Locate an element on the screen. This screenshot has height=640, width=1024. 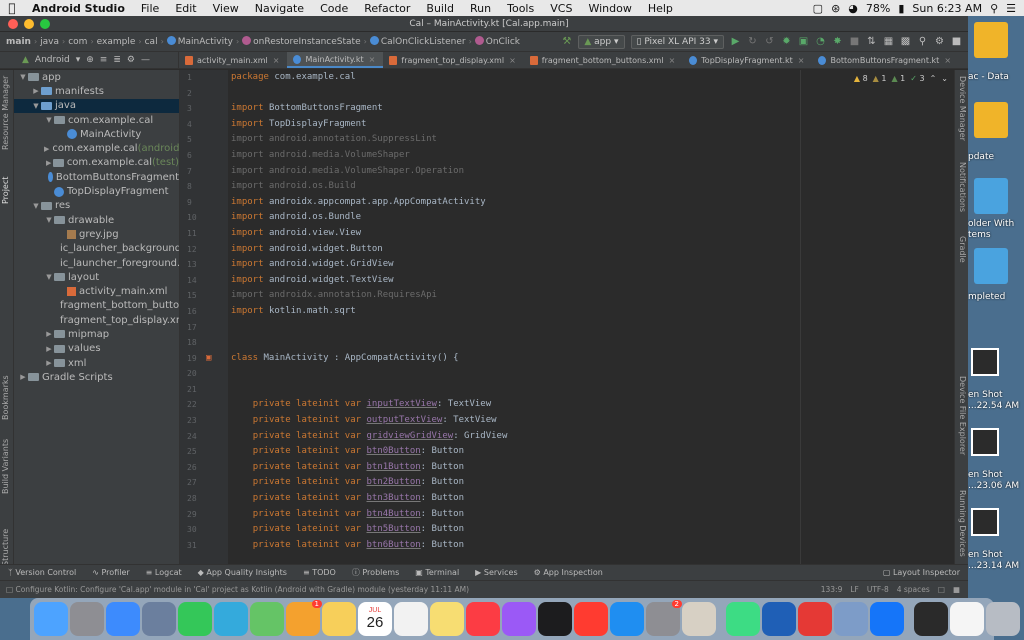
desktop-drive-update is located at coordinates (995, 120).